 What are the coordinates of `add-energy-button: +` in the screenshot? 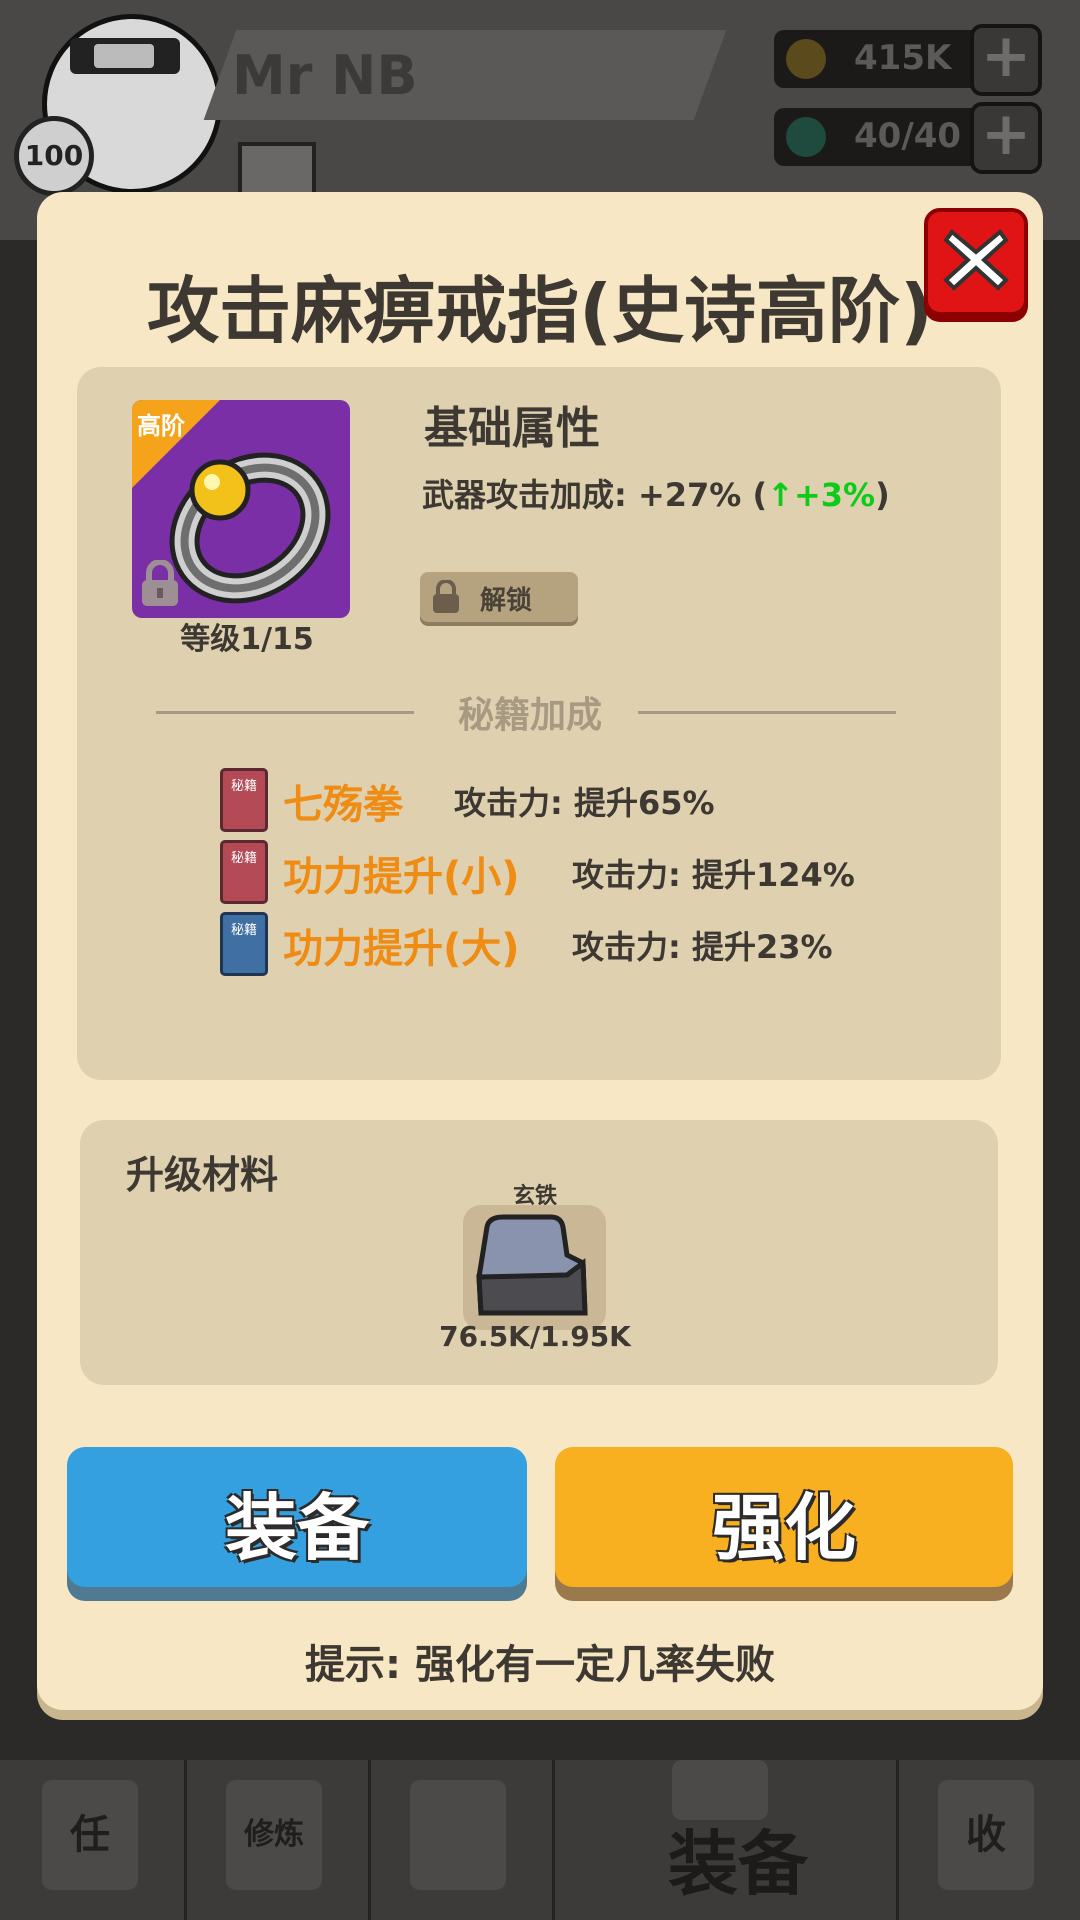 It's located at (1006, 138).